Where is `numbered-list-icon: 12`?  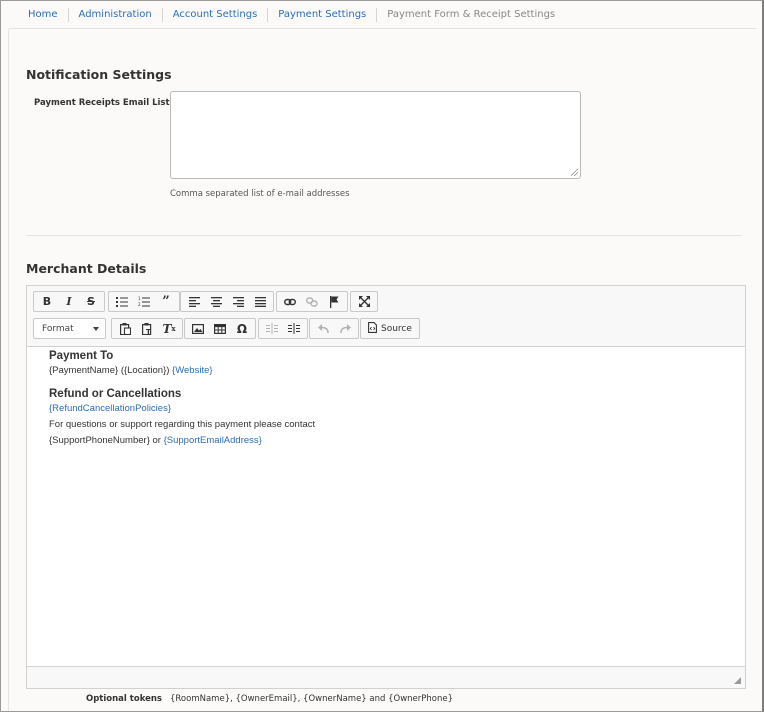 numbered-list-icon: 12 is located at coordinates (144, 302).